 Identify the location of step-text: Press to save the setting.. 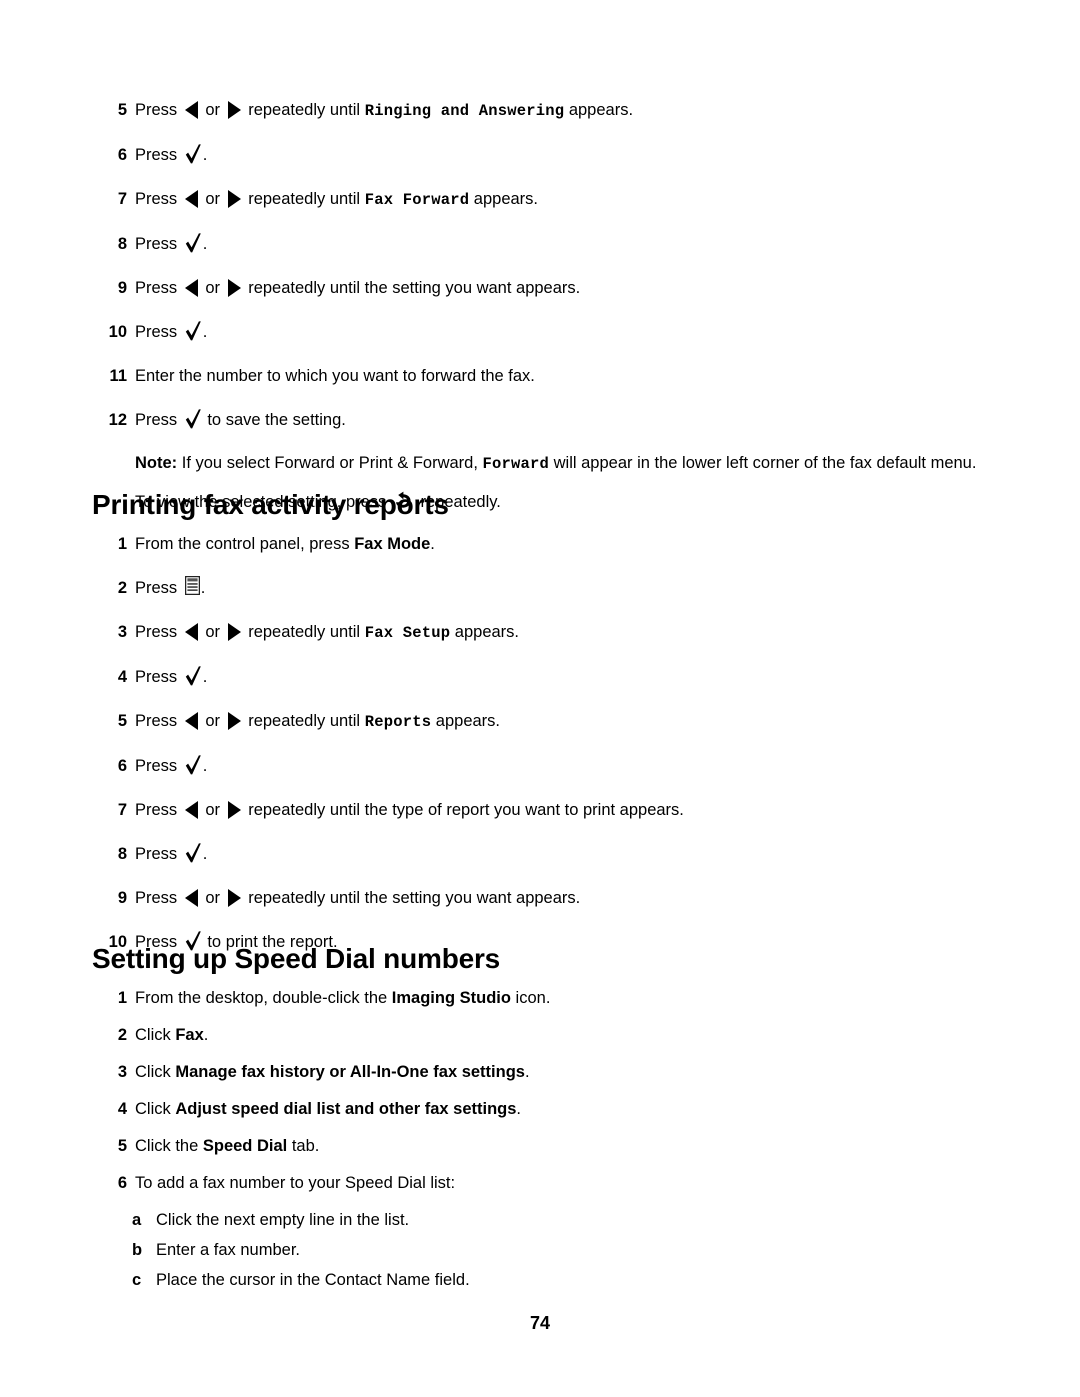
(240, 419).